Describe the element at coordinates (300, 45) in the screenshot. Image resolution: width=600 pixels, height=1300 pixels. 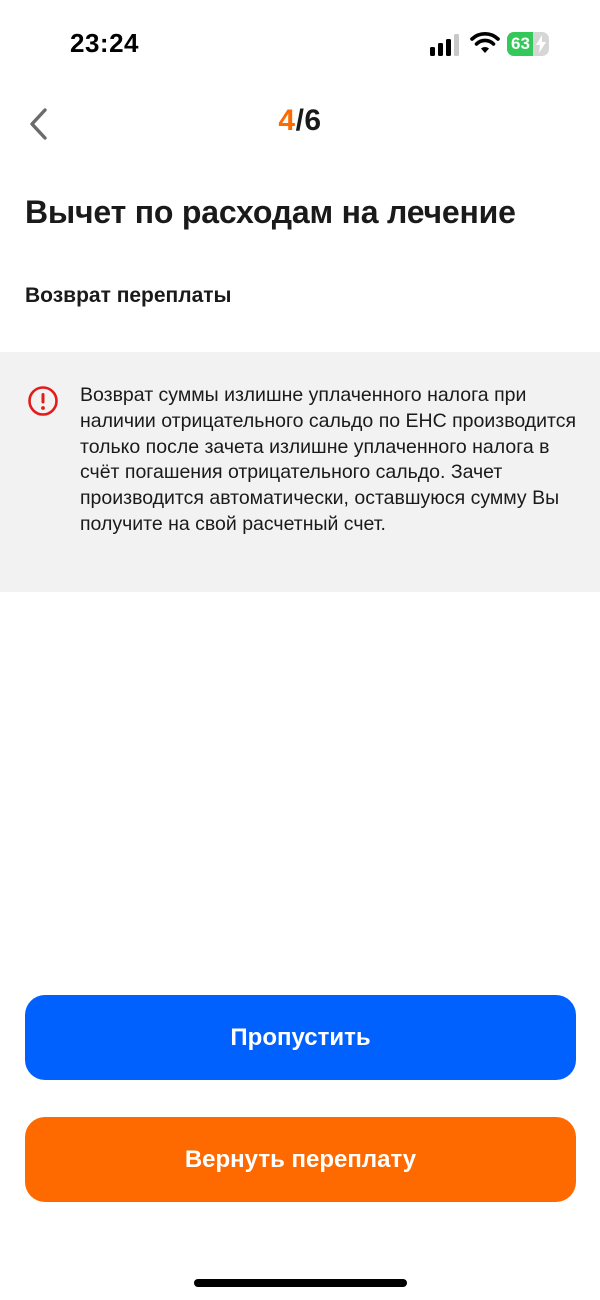
I see `status-bar: 23:24 63` at that location.